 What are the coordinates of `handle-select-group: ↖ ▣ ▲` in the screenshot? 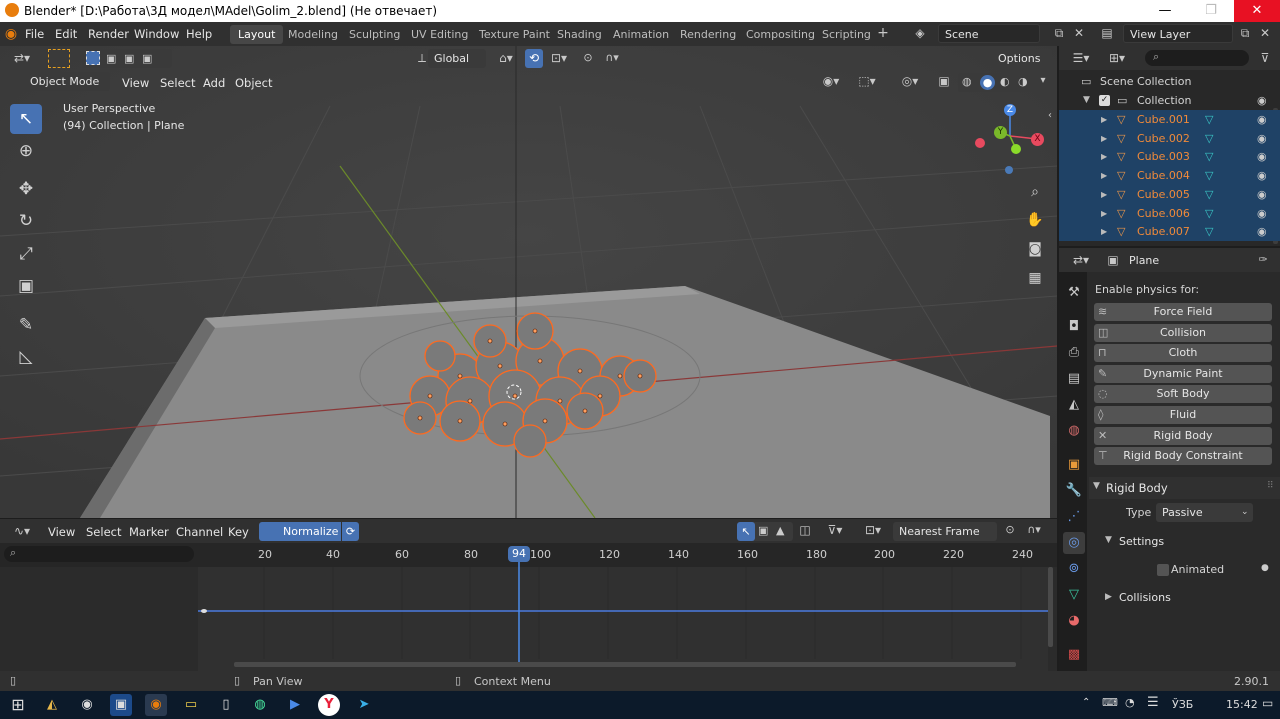 It's located at (765, 531).